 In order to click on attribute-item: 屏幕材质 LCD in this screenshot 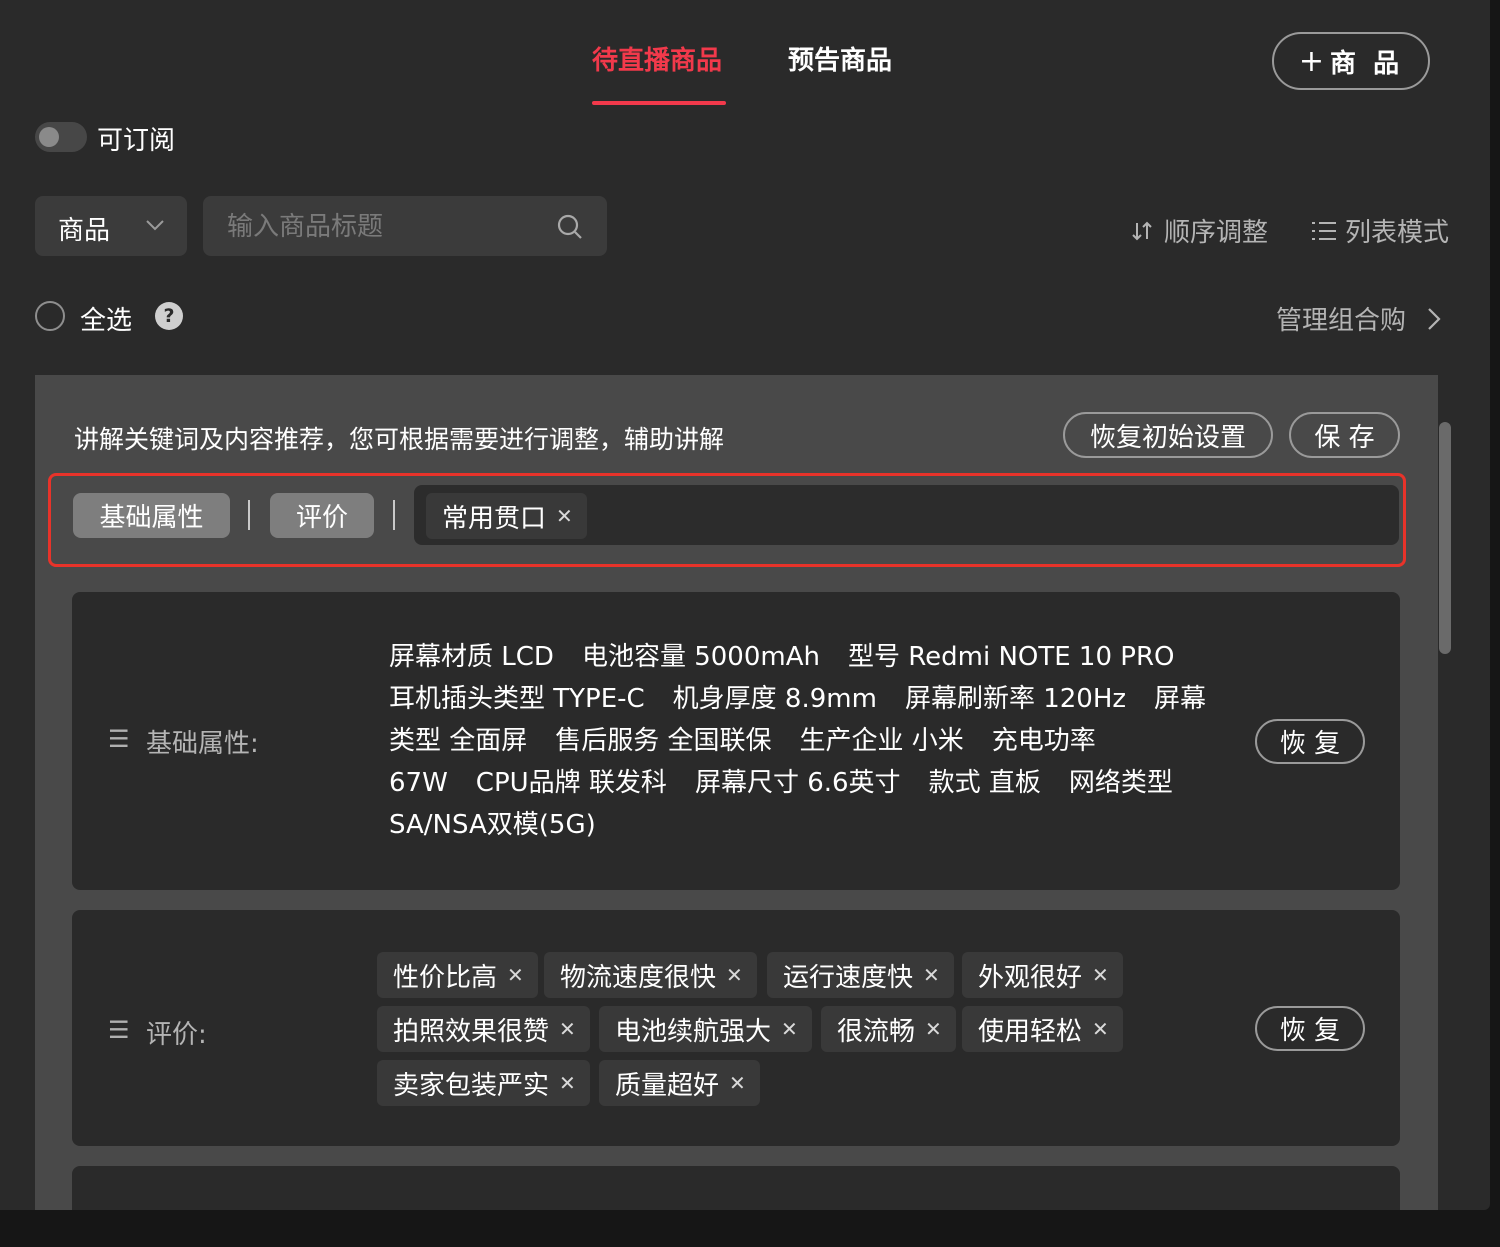, I will do `click(471, 657)`.